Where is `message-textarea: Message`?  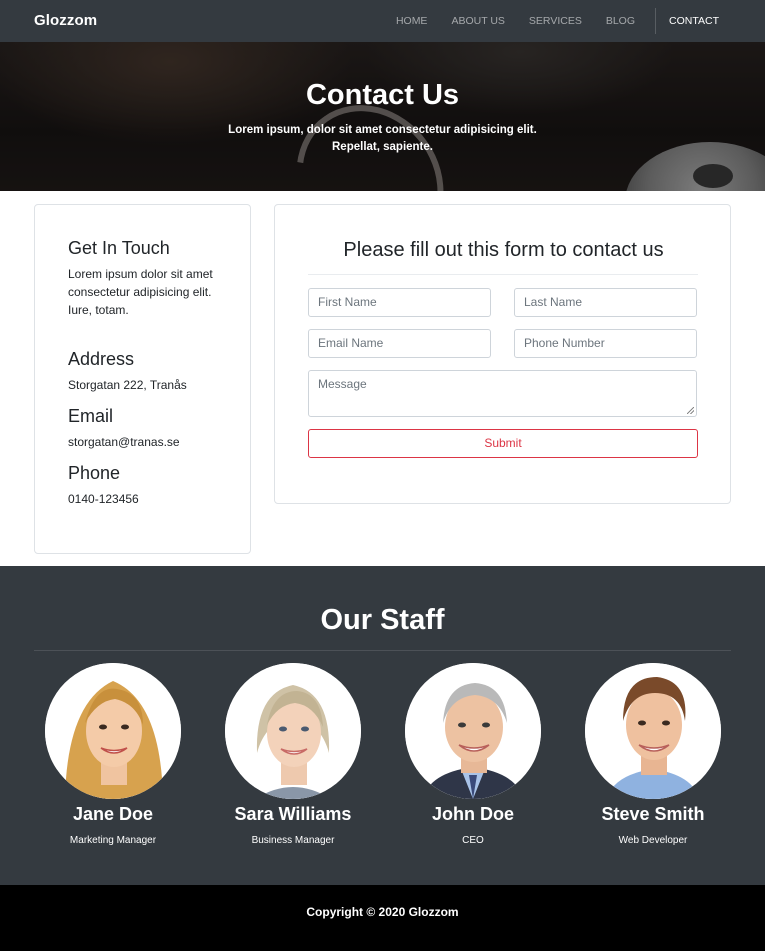 message-textarea: Message is located at coordinates (502, 393).